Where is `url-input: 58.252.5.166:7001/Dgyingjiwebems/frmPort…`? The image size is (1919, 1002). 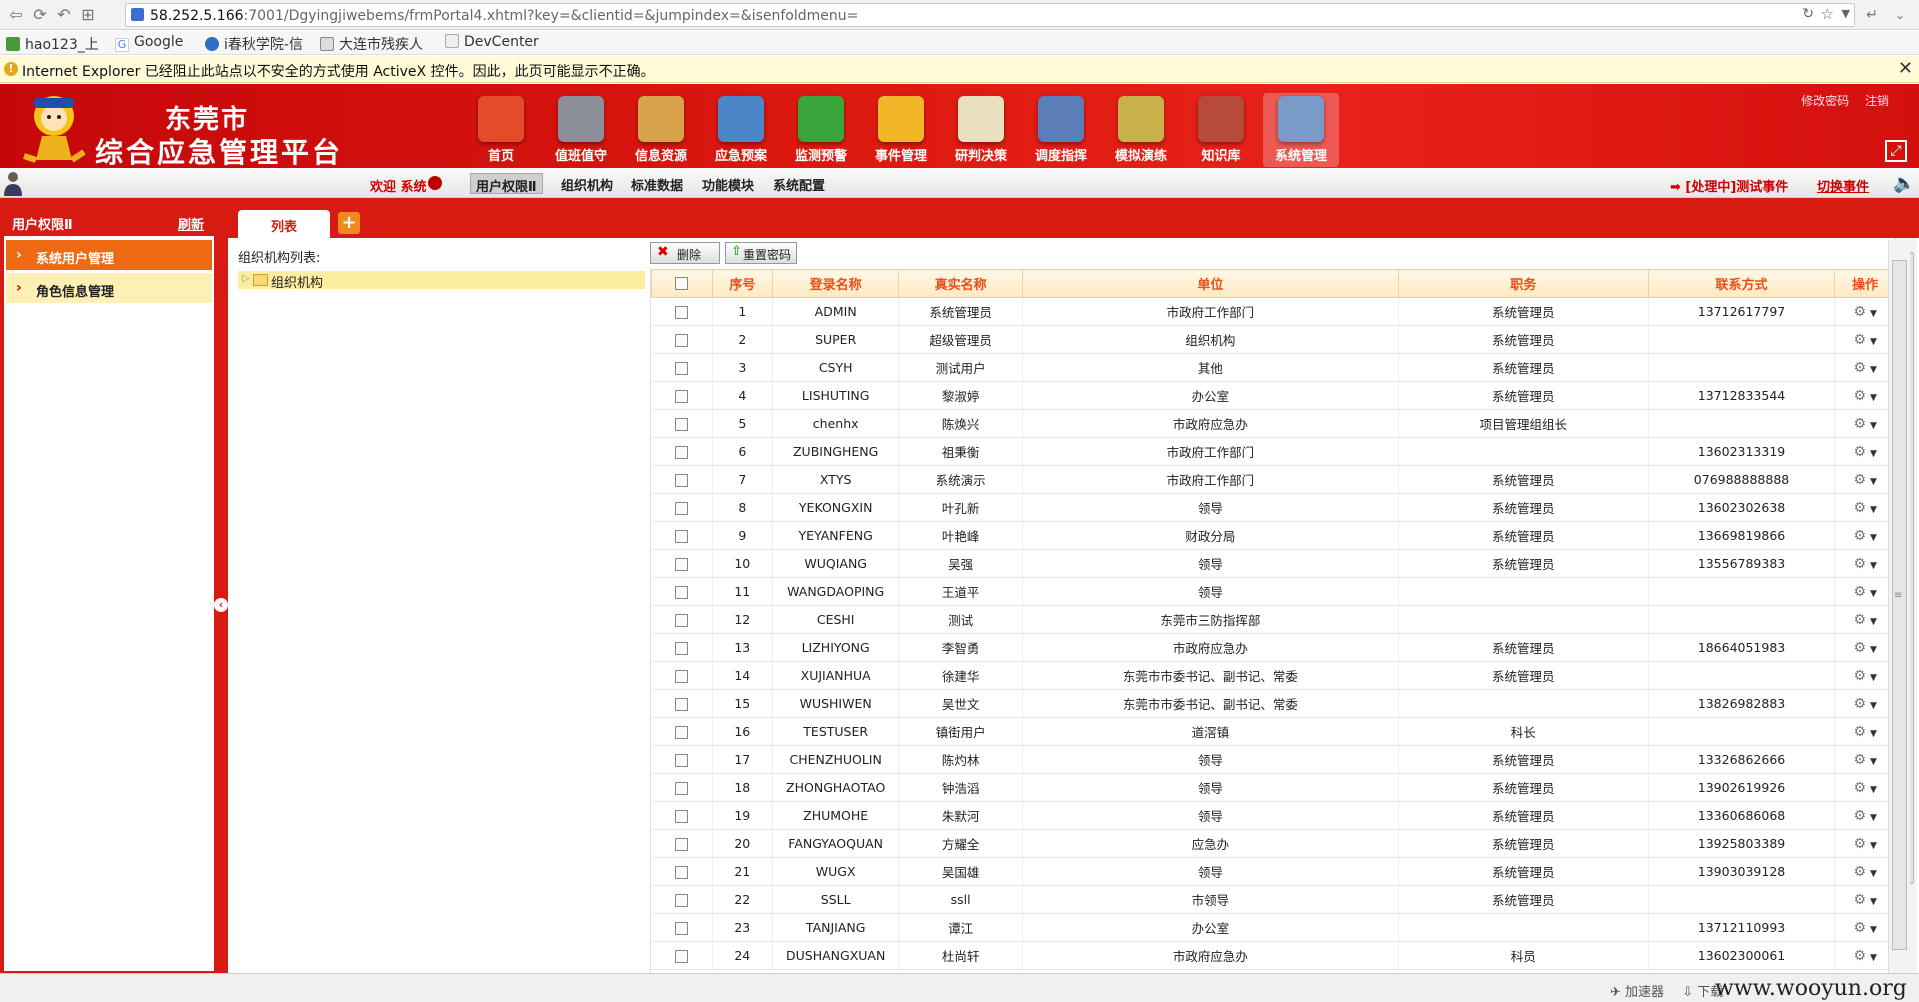
url-input: 58.252.5.166:7001/Dgyingjiwebems/frmPort… is located at coordinates (990, 15).